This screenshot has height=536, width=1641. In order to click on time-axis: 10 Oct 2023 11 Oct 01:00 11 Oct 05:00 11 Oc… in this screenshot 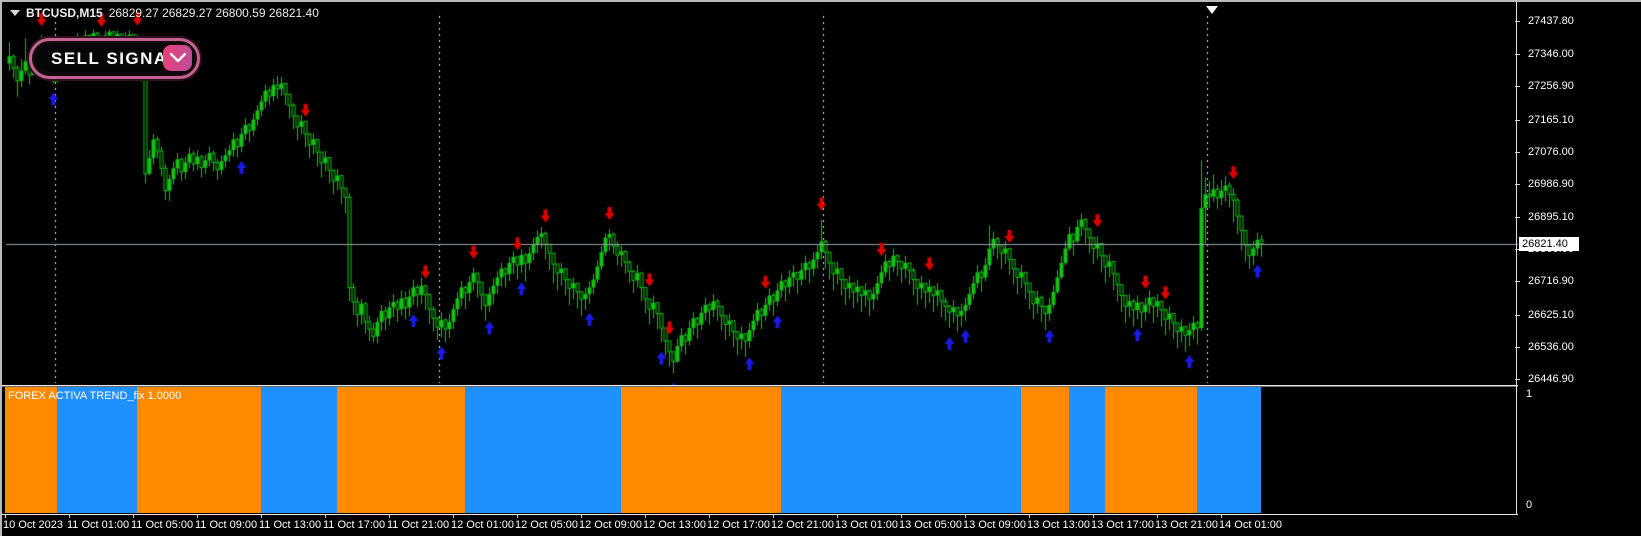, I will do `click(821, 525)`.